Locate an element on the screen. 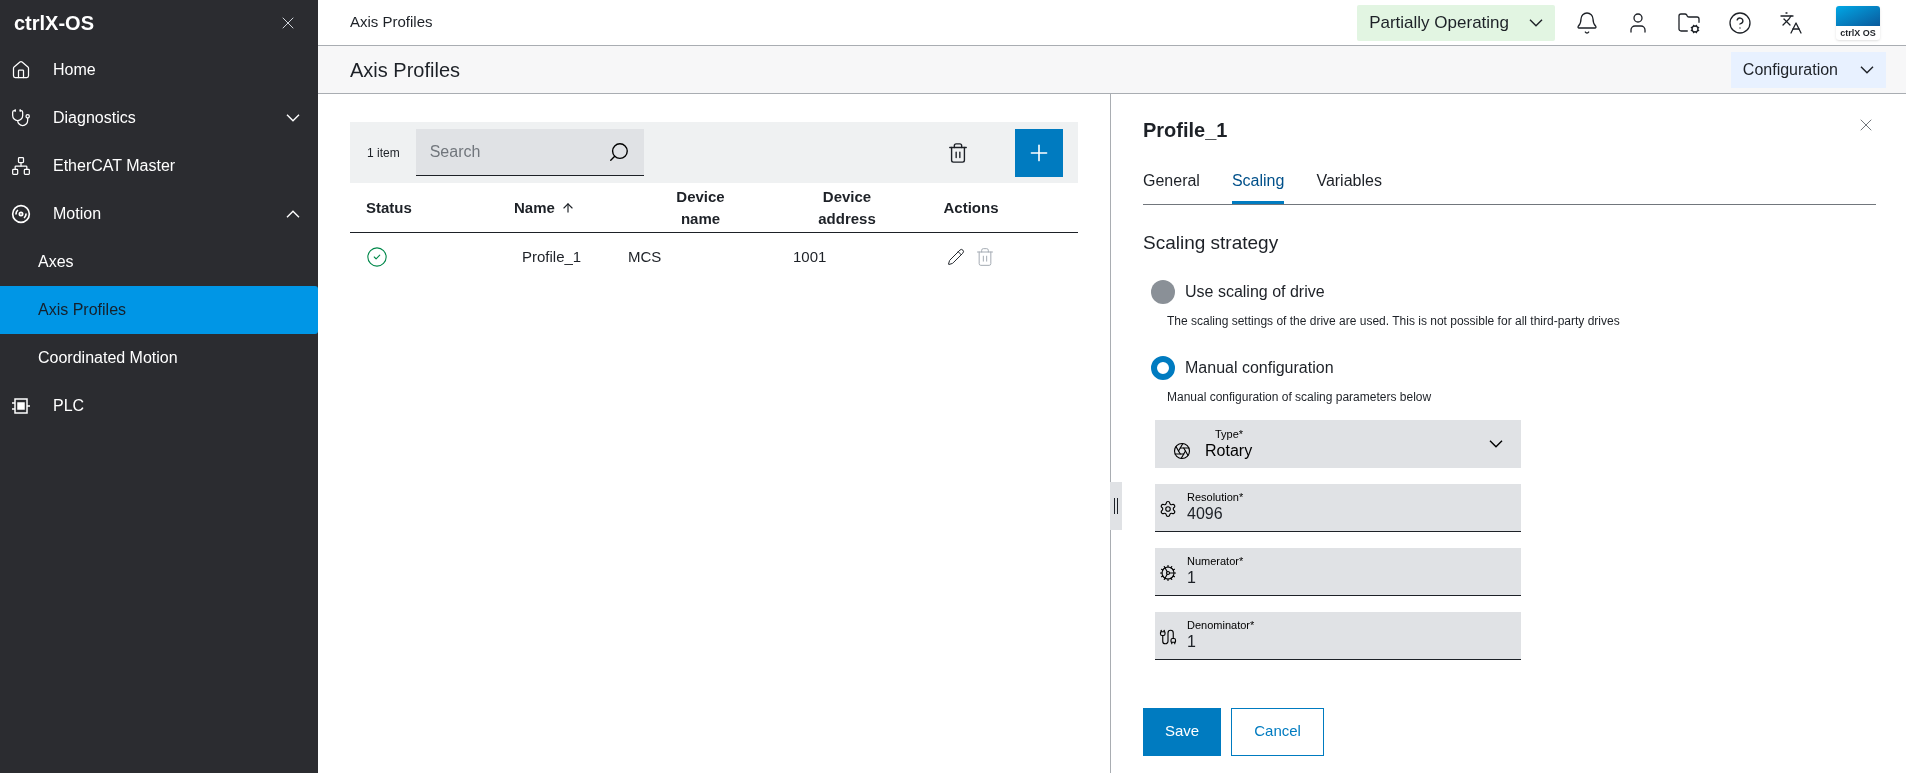 The image size is (1906, 773). table-cell-text: Profile_1 is located at coordinates (552, 256).